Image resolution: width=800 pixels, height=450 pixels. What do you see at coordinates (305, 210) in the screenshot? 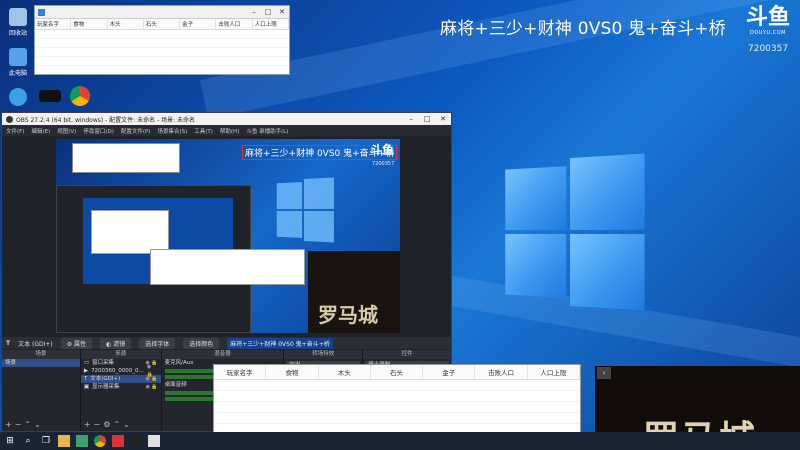
I see `preview-windows-logo` at bounding box center [305, 210].